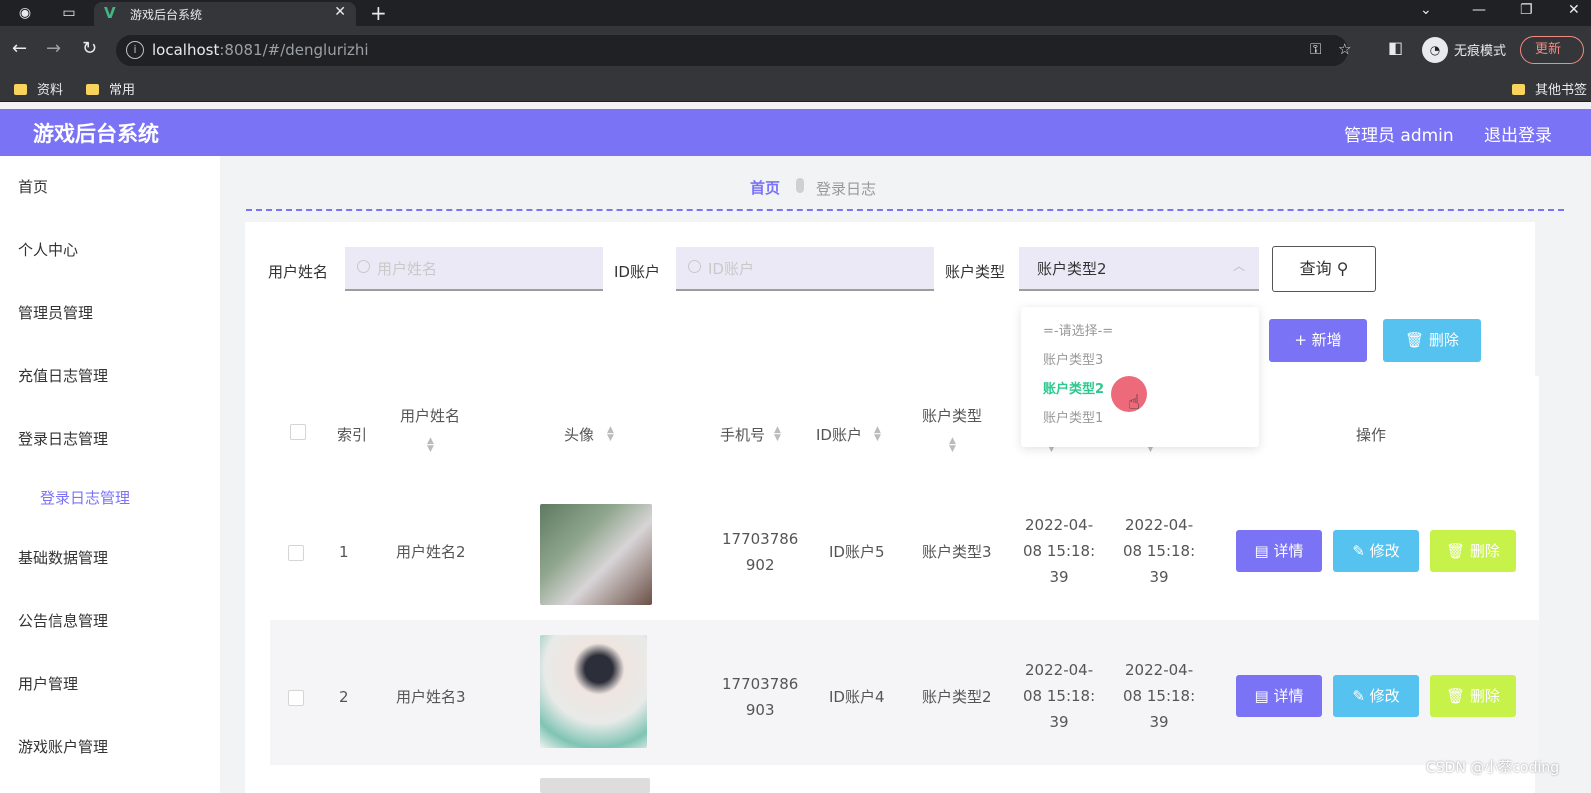 The width and height of the screenshot is (1591, 793). What do you see at coordinates (857, 552) in the screenshot?
I see `cell-id: ID账户5` at bounding box center [857, 552].